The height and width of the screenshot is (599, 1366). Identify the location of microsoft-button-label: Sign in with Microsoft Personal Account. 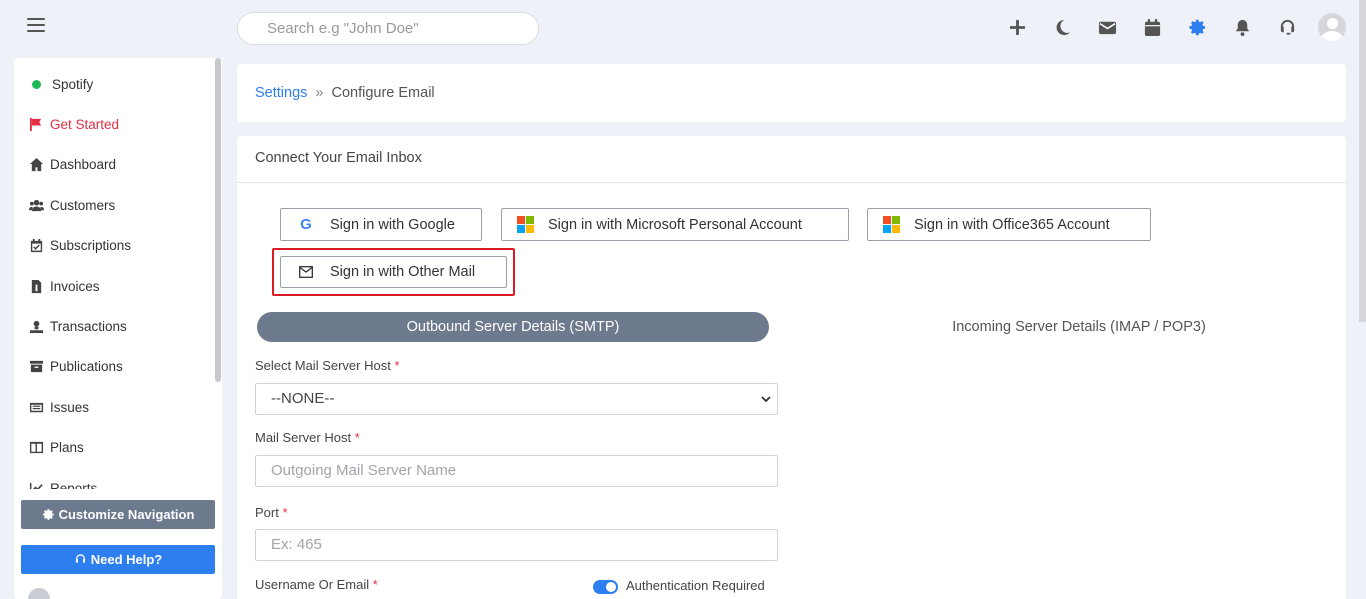
(675, 224).